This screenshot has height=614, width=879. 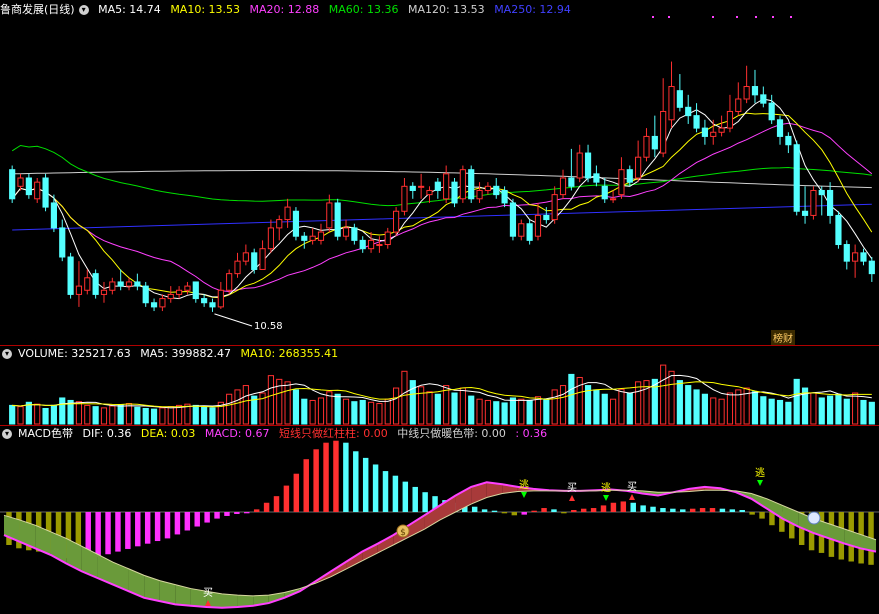 What do you see at coordinates (129, 9) in the screenshot?
I see `ma5-label: MA5: 14.74` at bounding box center [129, 9].